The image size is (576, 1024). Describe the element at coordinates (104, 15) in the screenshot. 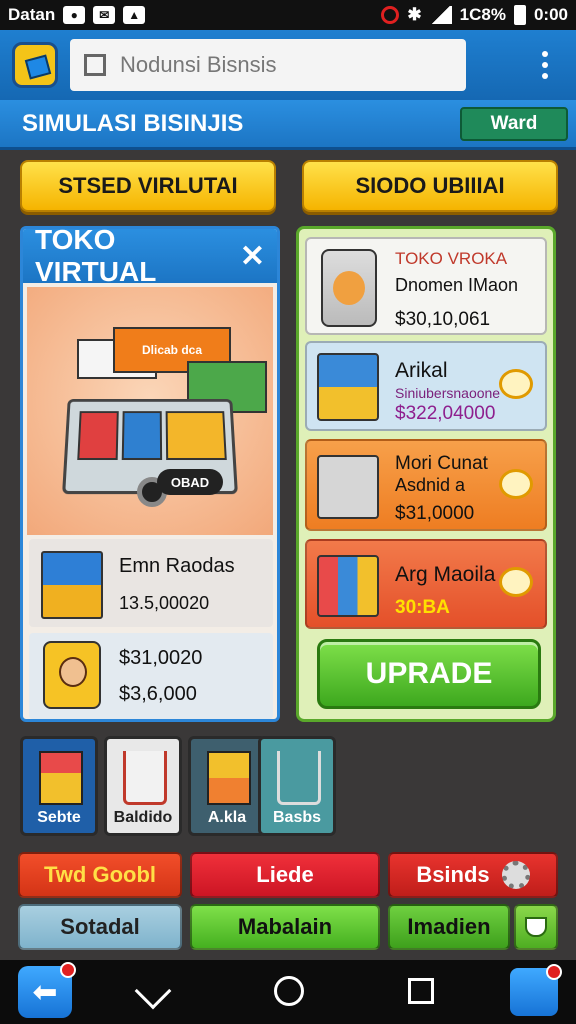

I see `mail-icon: ✉` at that location.